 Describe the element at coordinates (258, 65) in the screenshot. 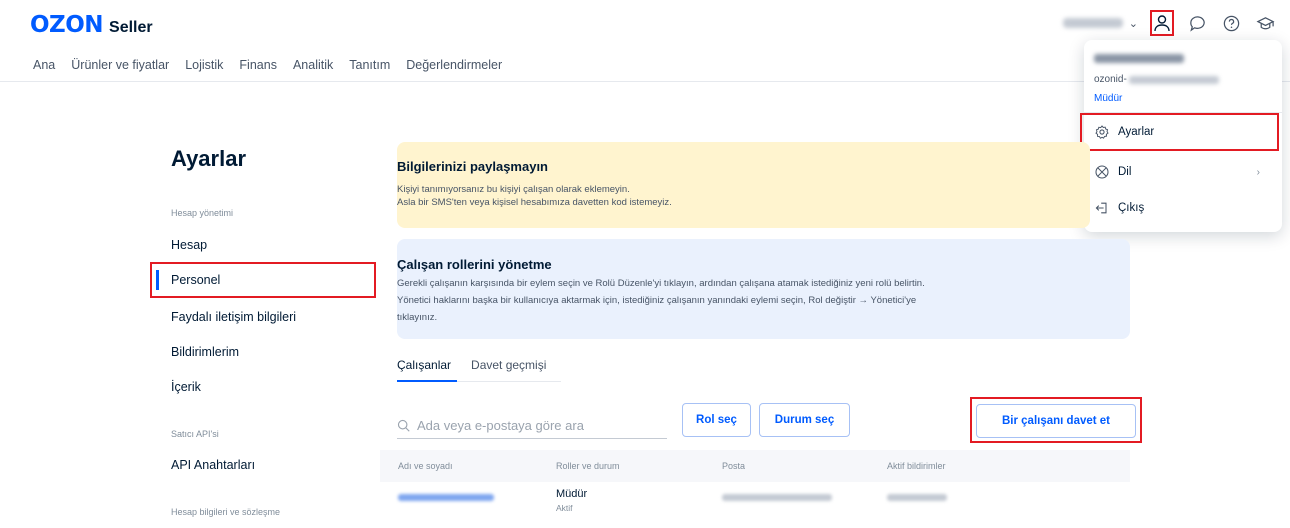

I see `nav-item-finance: Finans` at that location.